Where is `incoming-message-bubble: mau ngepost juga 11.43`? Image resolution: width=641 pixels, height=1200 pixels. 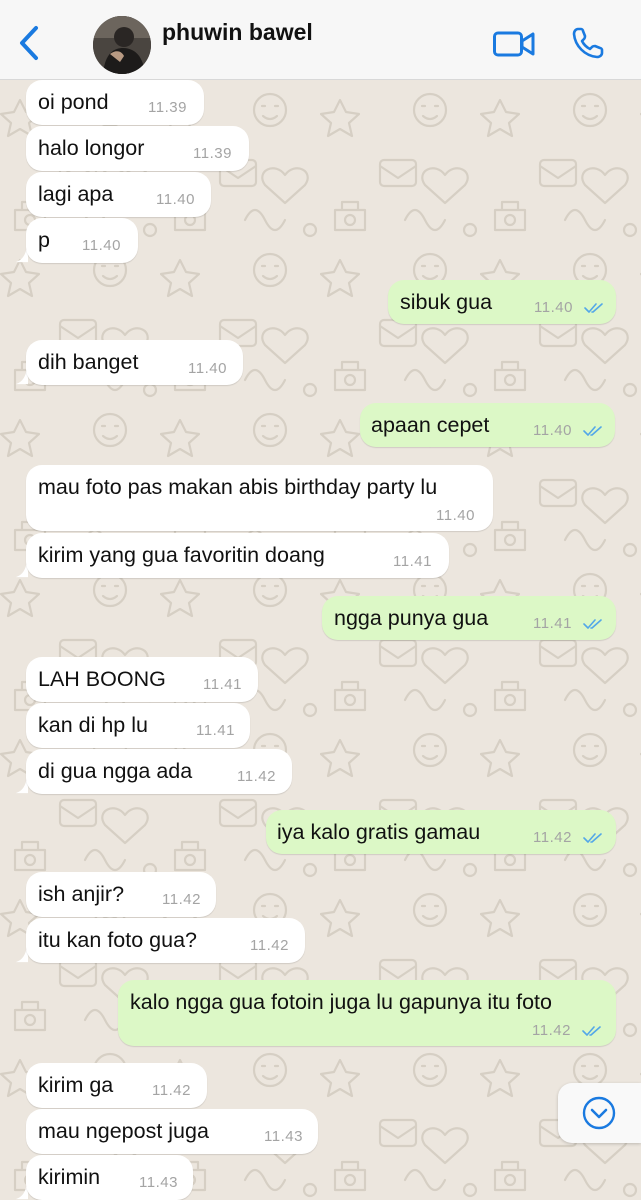
incoming-message-bubble: mau ngepost juga 11.43 is located at coordinates (172, 1131).